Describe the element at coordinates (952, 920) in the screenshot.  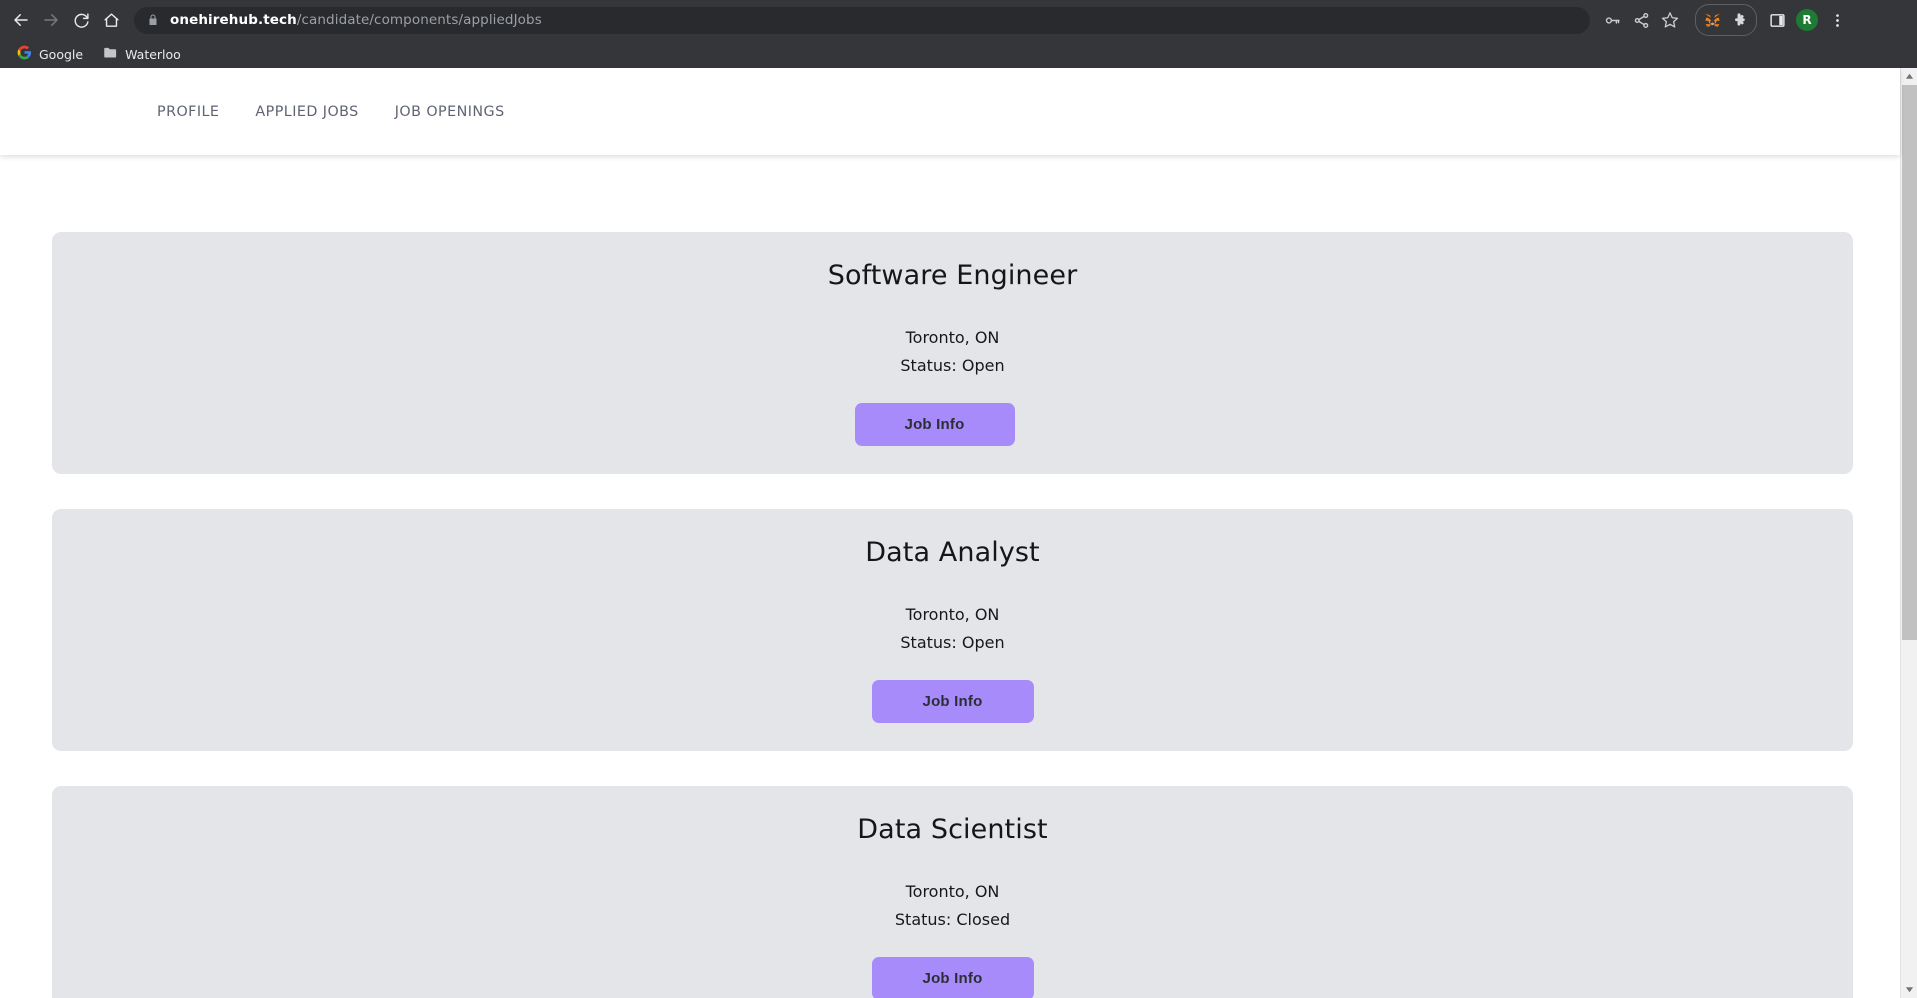
I see `job-status: Status: Closed` at that location.